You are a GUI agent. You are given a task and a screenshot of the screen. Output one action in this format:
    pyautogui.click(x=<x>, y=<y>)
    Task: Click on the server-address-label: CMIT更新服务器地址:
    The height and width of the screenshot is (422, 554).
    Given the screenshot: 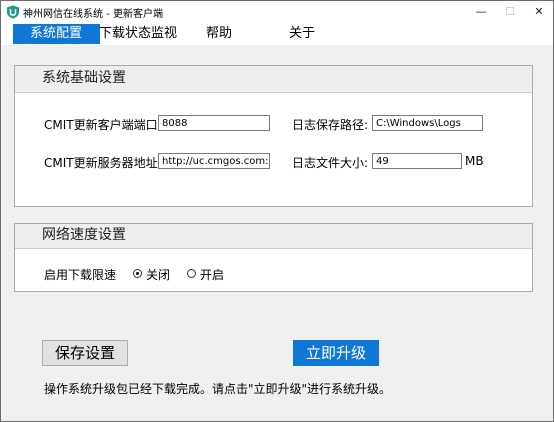 What is the action you would take?
    pyautogui.click(x=103, y=163)
    